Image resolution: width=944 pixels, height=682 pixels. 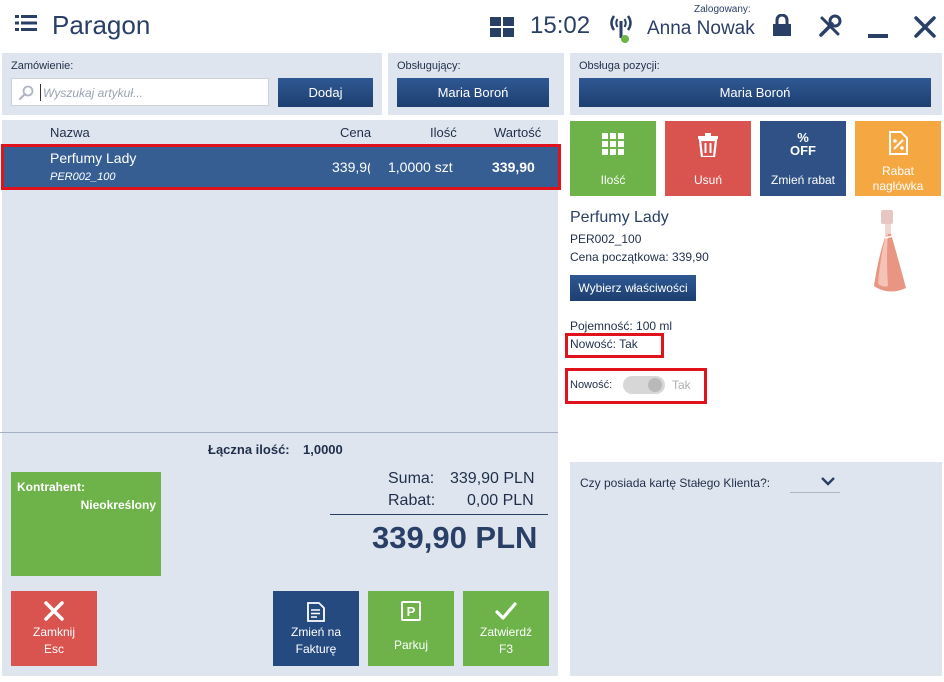 I want to click on col-header-value: Wartość, so click(x=518, y=132).